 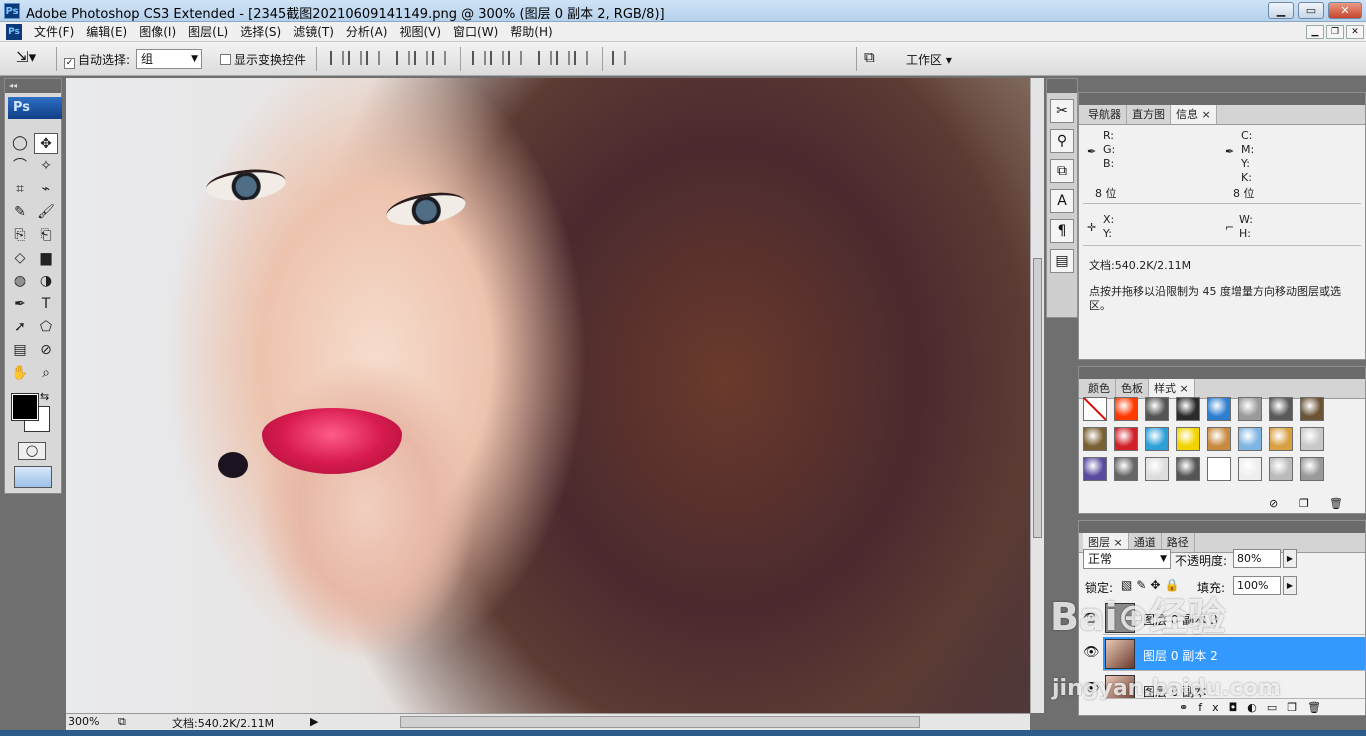 I want to click on close-button: ✕, so click(x=1345, y=10).